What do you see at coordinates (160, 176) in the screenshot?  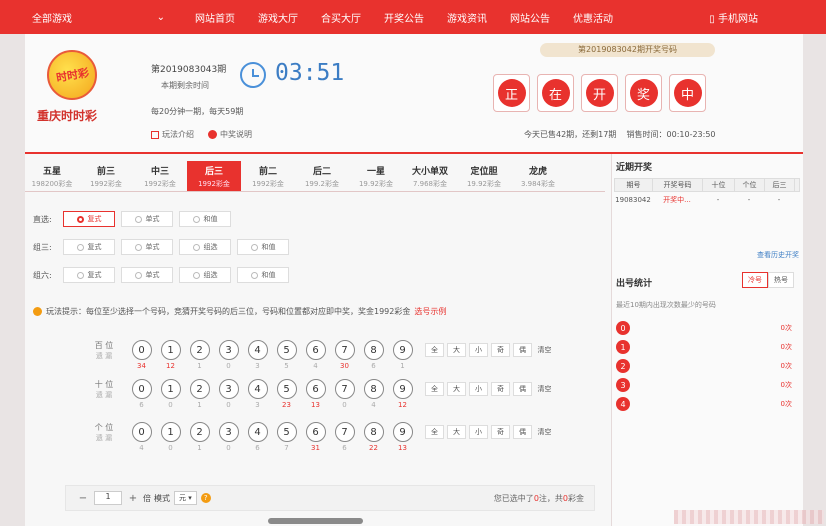 I see `tab-play-type: 中三 1992彩金` at bounding box center [160, 176].